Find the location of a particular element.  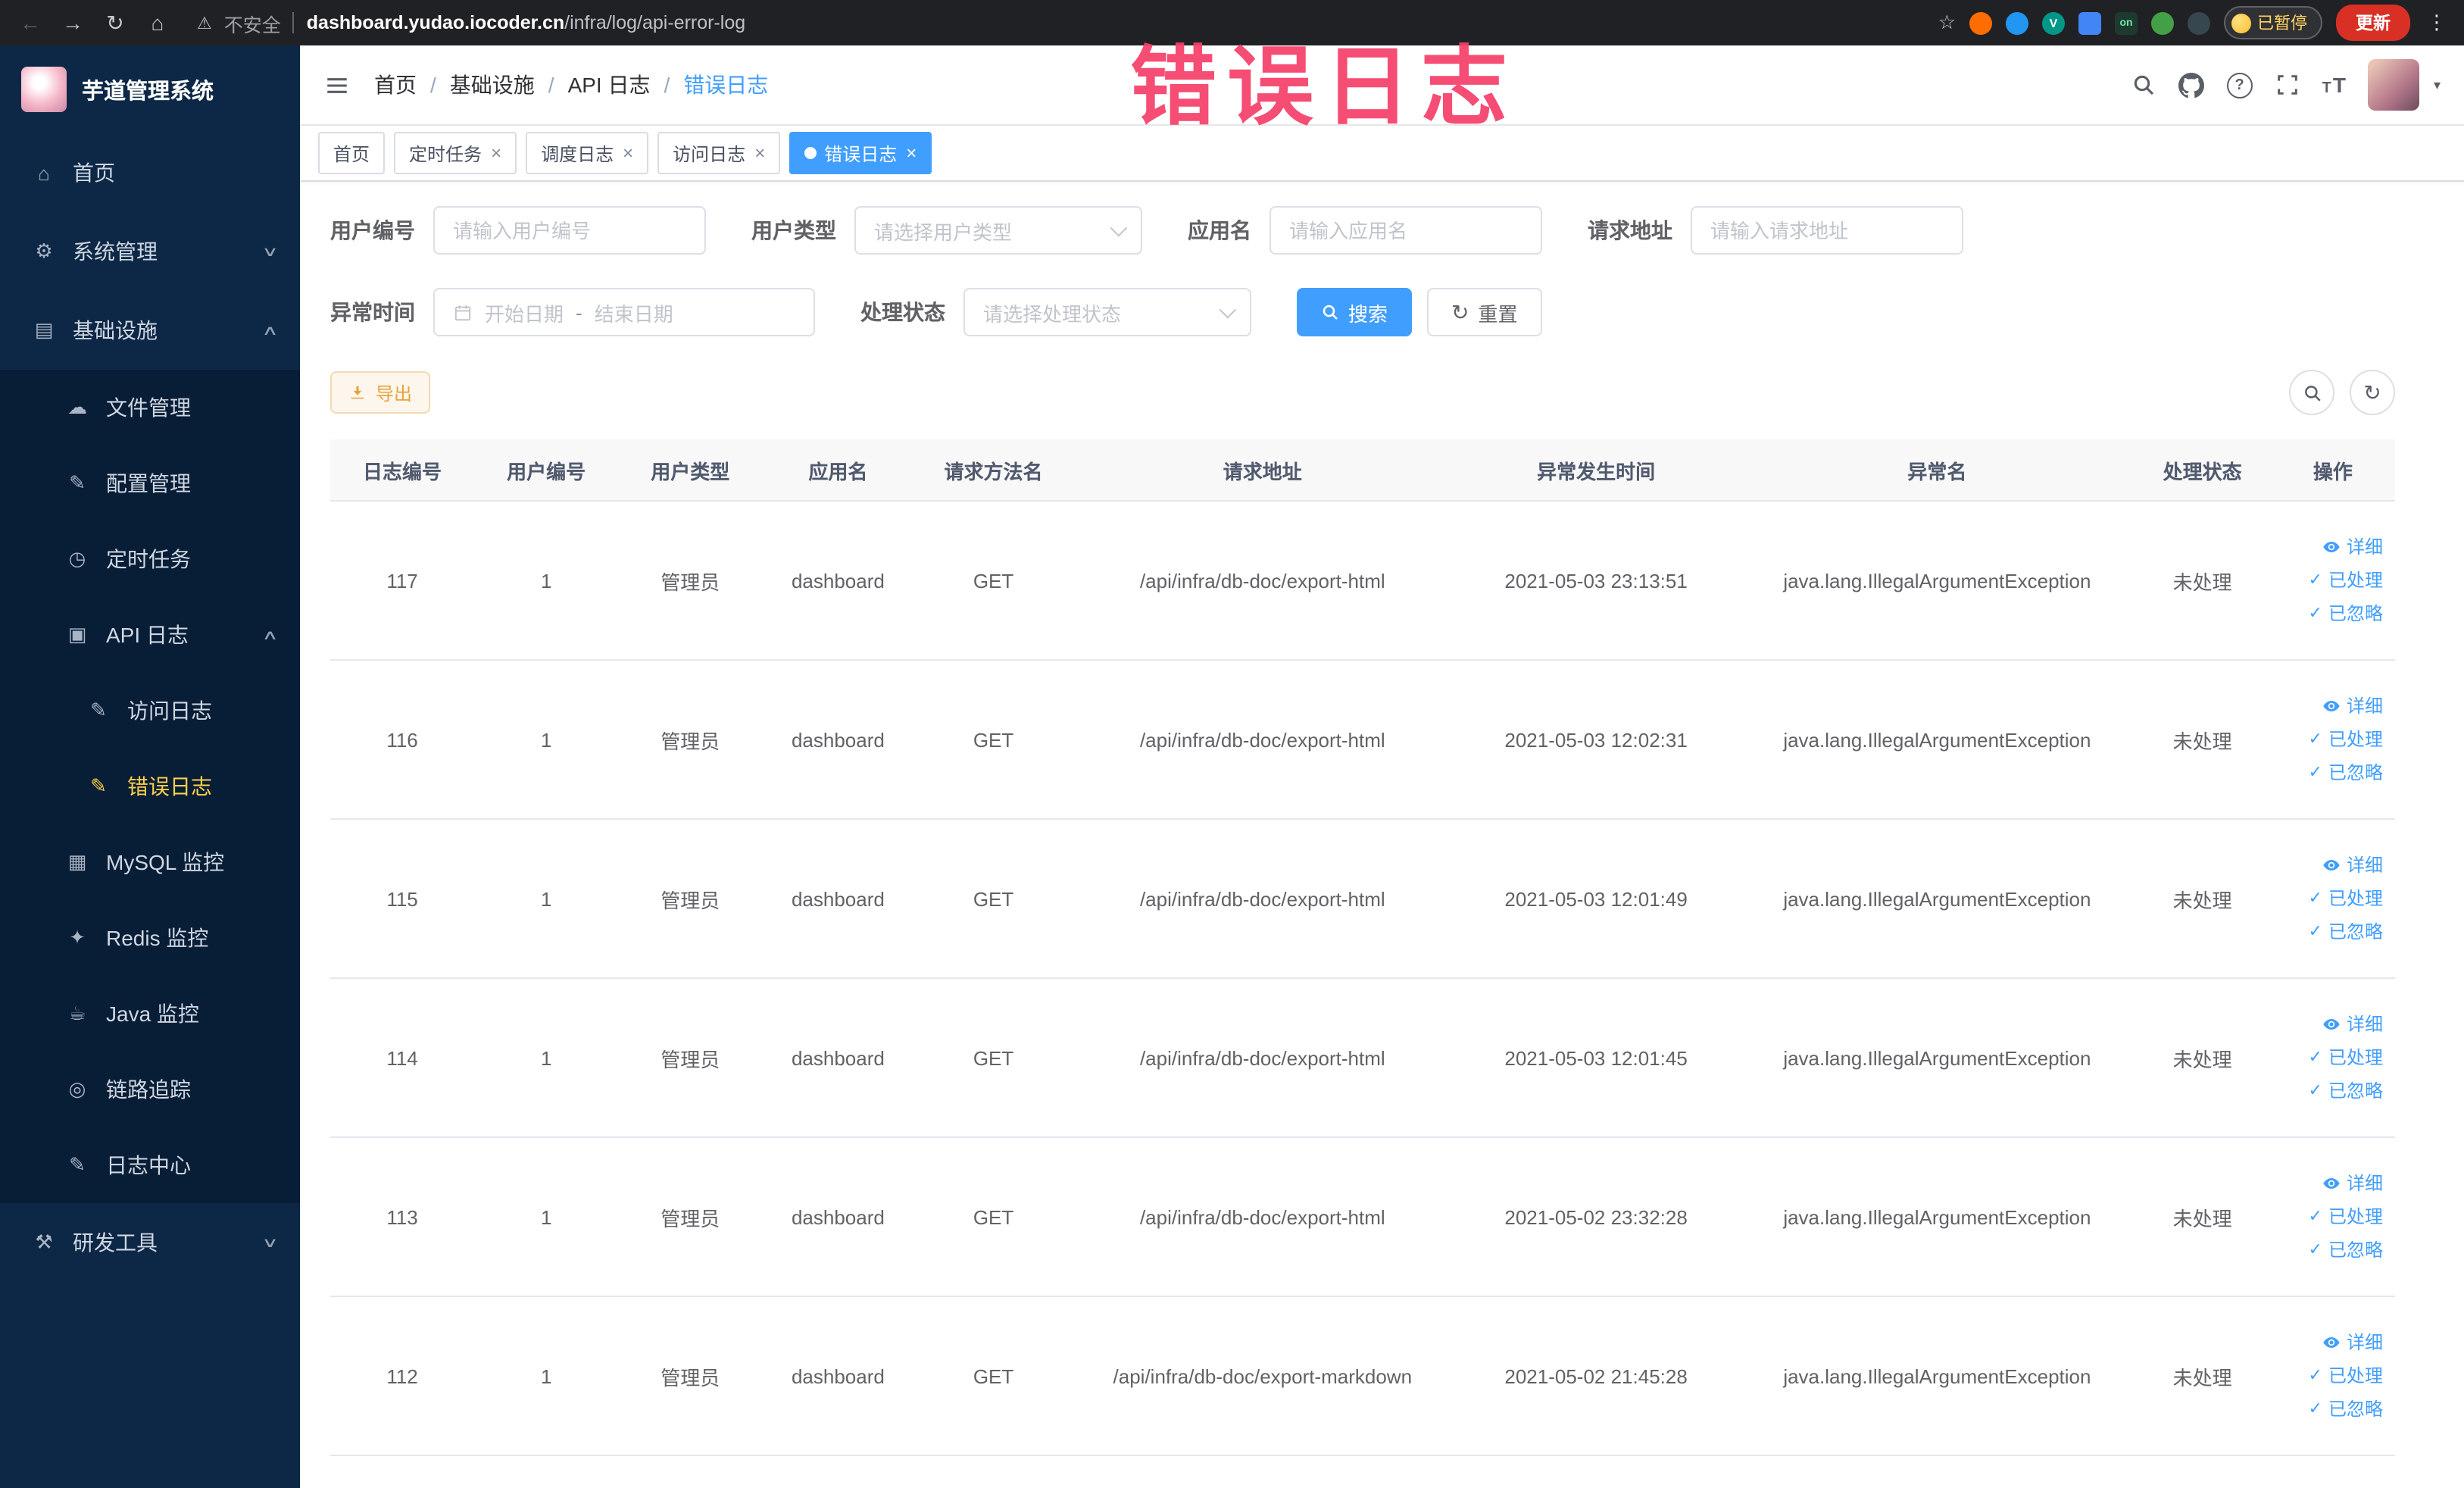

exception-time-range-picker: 开始日期 - 结束日期 is located at coordinates (624, 312).